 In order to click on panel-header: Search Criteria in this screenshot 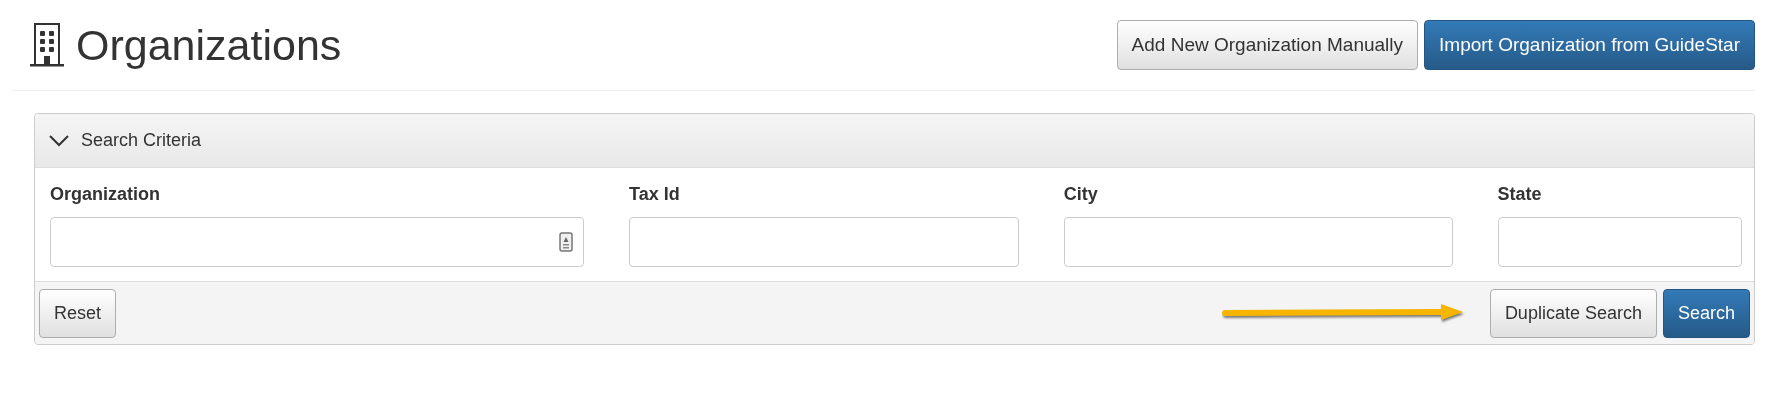, I will do `click(894, 141)`.